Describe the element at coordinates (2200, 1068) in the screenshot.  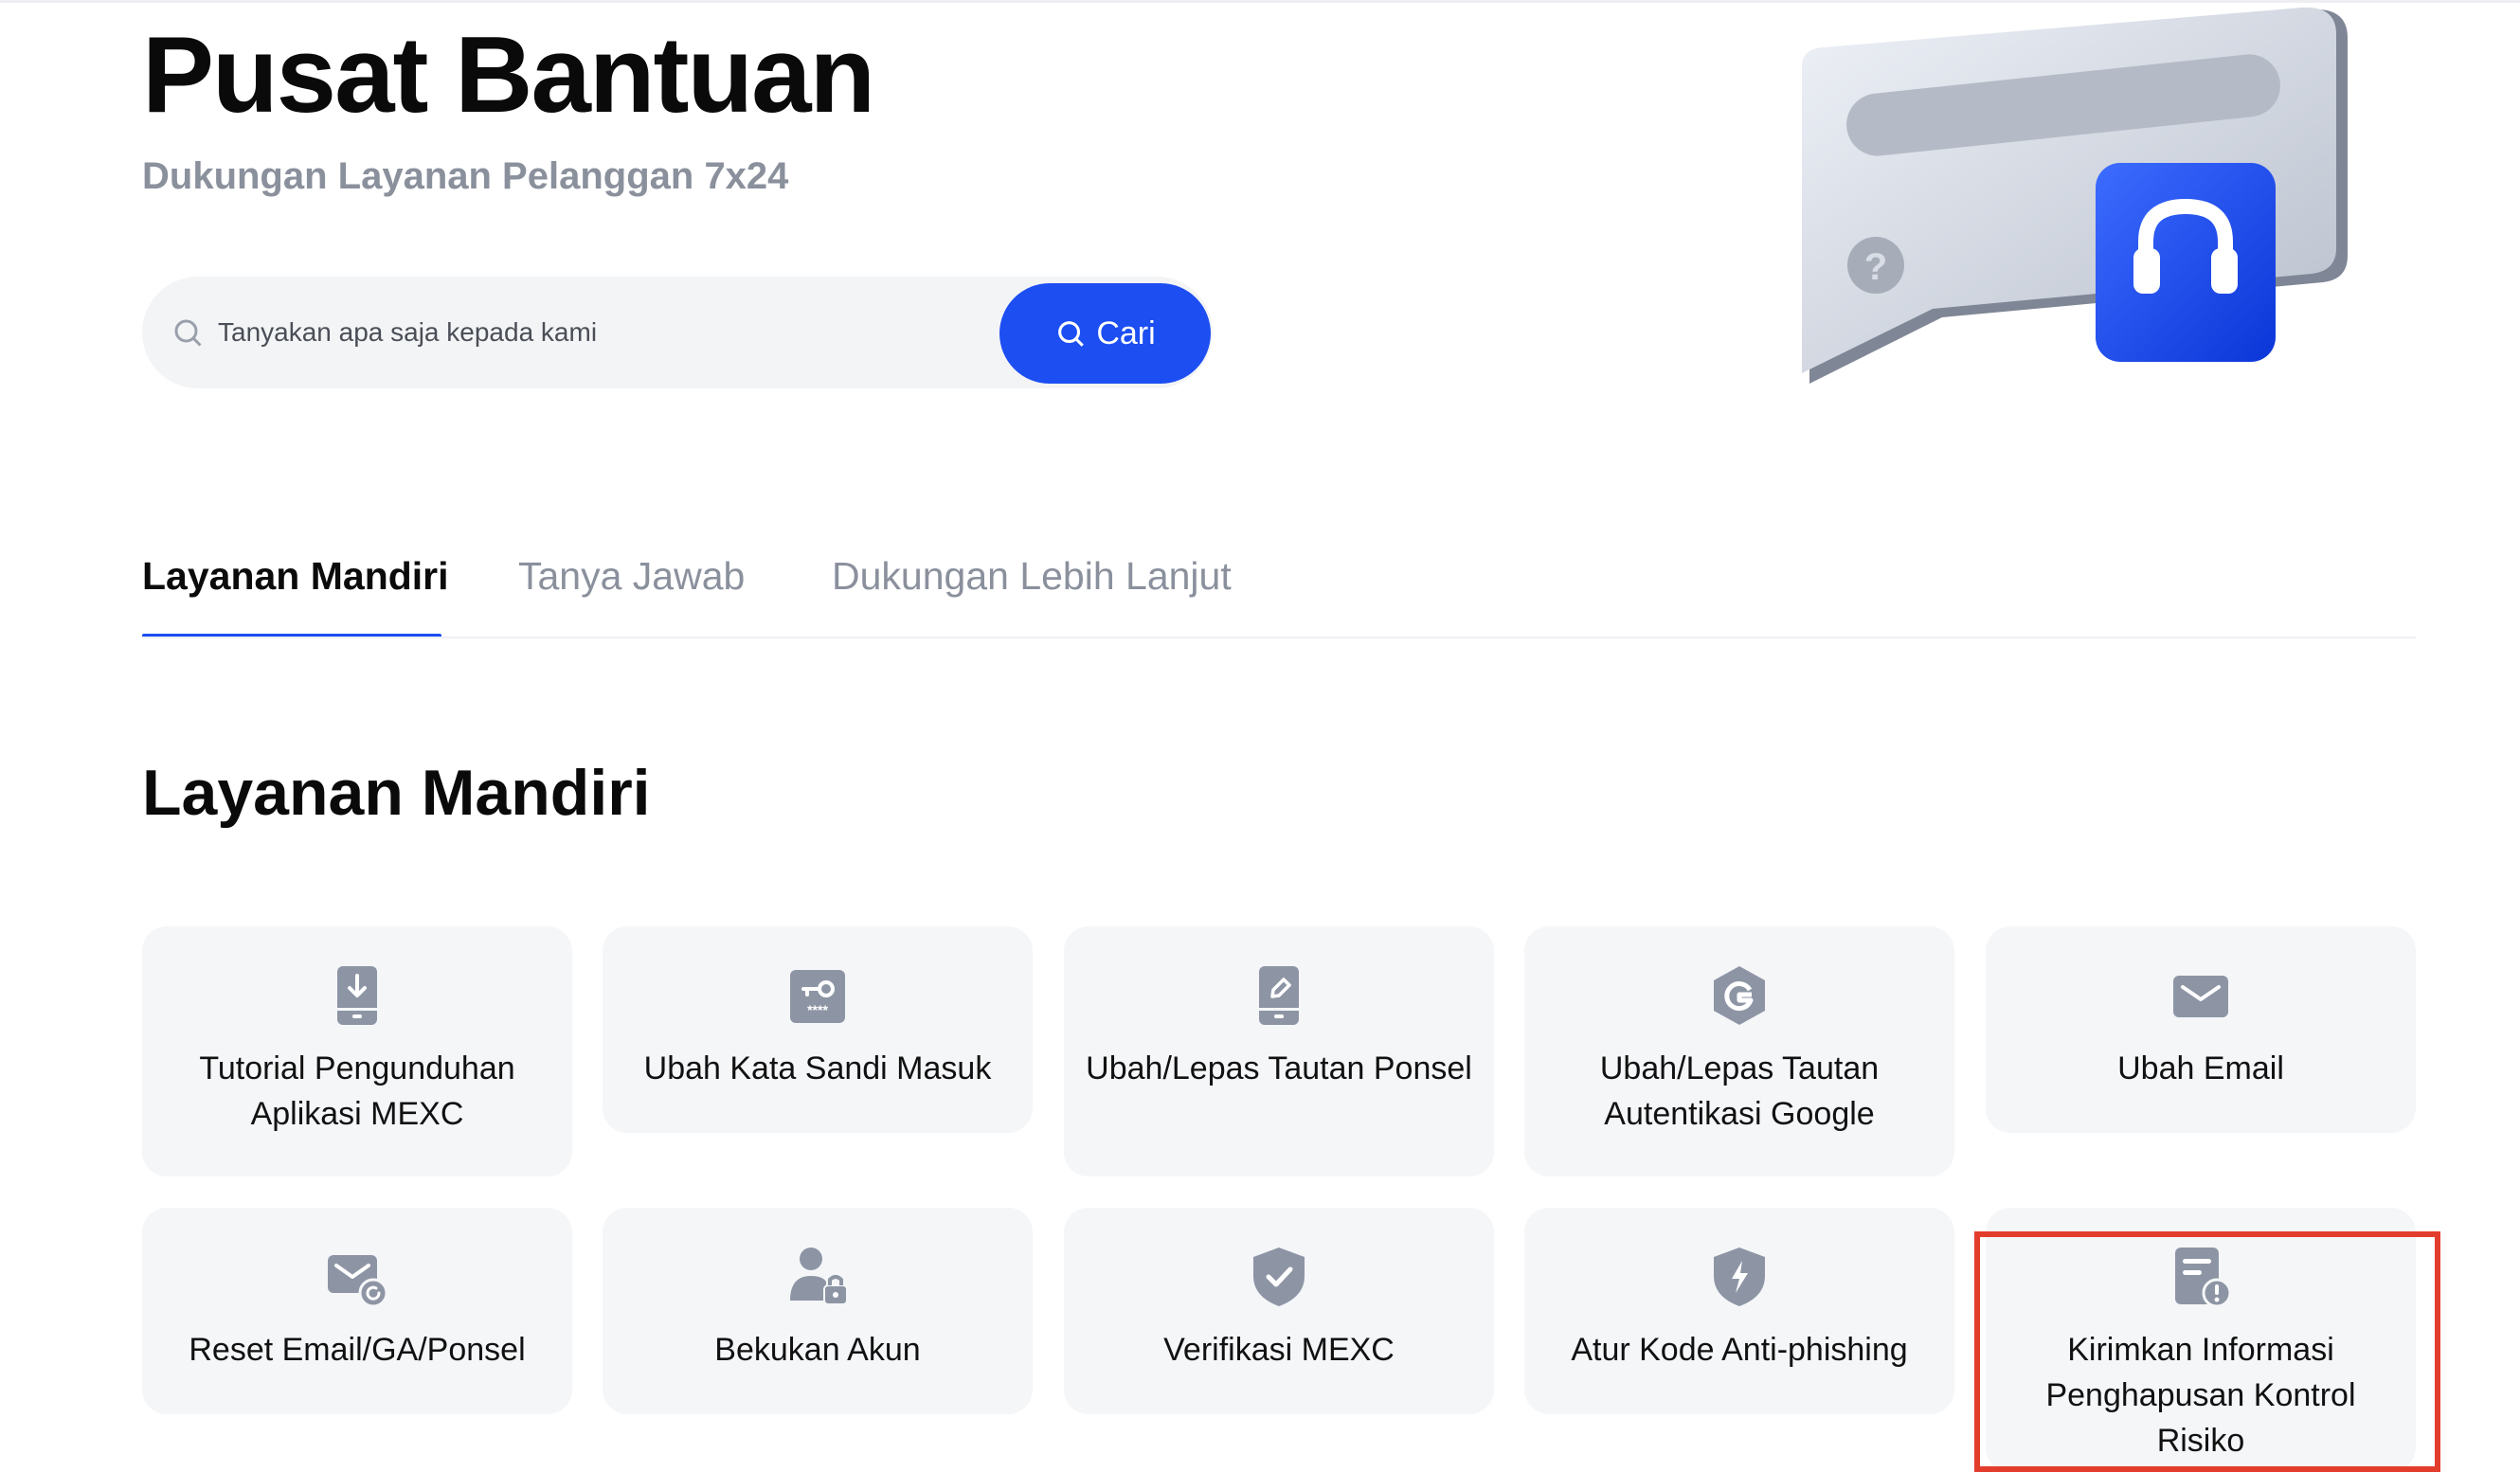
I see `service-card-label: Ubah Email` at that location.